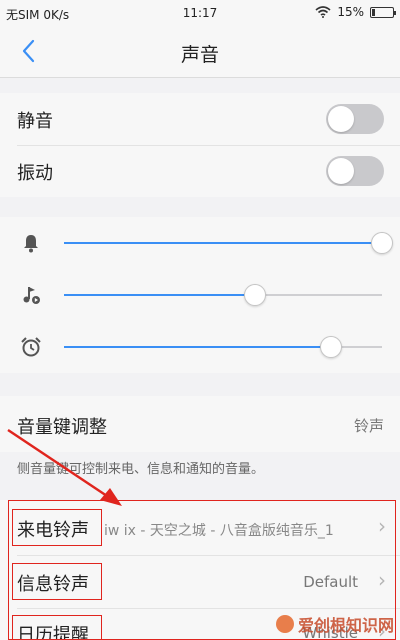 This screenshot has height=640, width=400. I want to click on watermark: 爱创根知识网, so click(334, 624).